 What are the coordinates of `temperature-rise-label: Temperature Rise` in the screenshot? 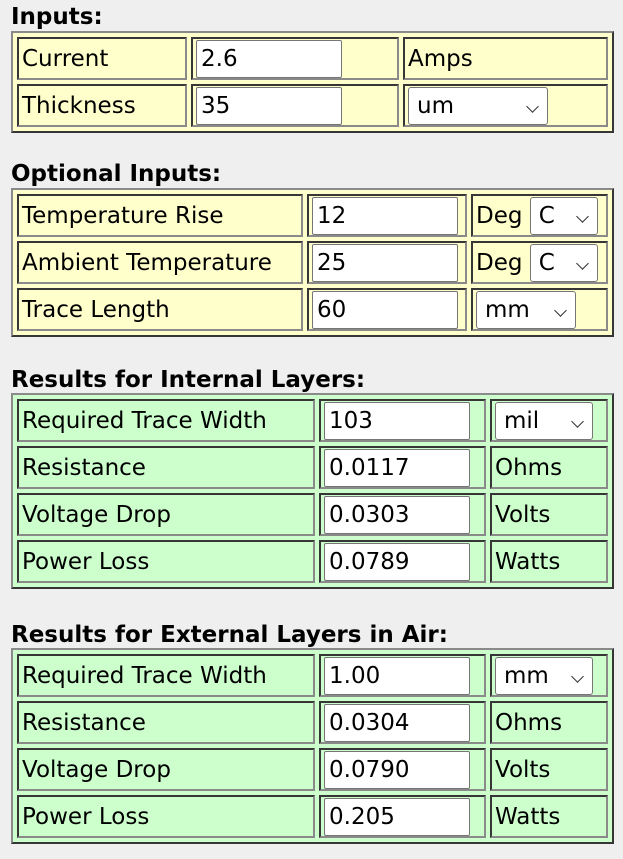 It's located at (160, 215).